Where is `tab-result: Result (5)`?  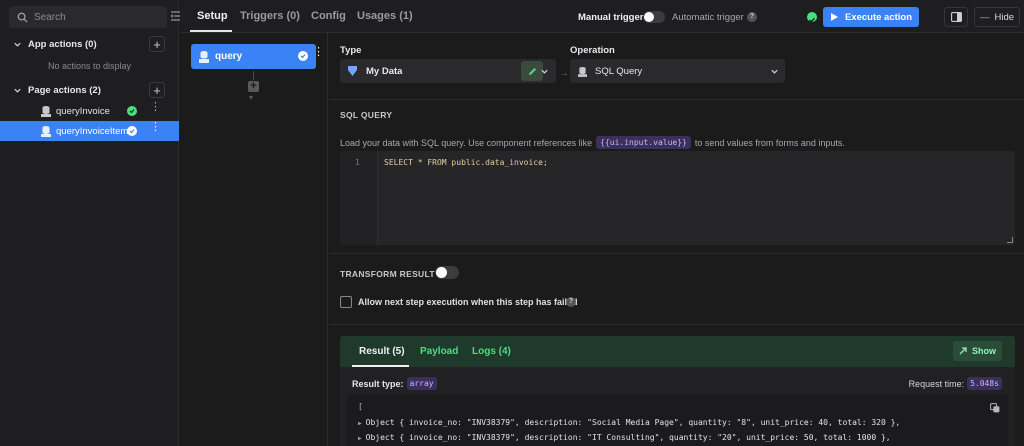 tab-result: Result (5) is located at coordinates (382, 351).